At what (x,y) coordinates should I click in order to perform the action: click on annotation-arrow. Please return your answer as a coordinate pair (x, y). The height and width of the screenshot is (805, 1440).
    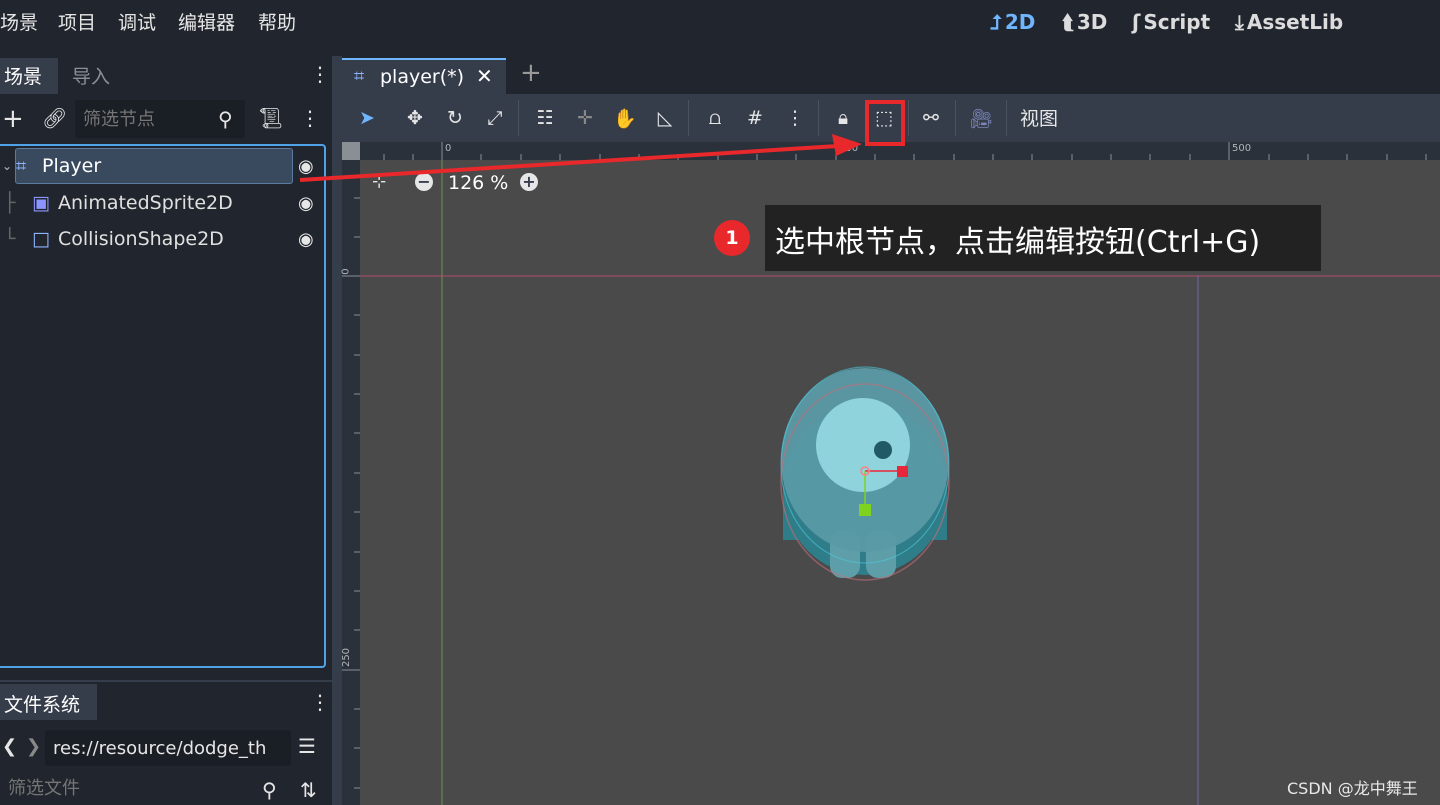
    Looking at the image, I should click on (580, 158).